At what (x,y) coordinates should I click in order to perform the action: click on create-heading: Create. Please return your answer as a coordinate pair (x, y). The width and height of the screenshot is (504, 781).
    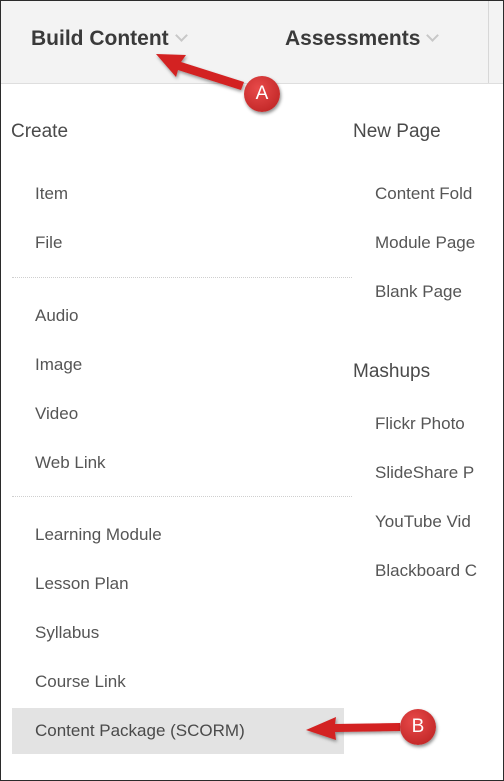
    Looking at the image, I should click on (40, 131).